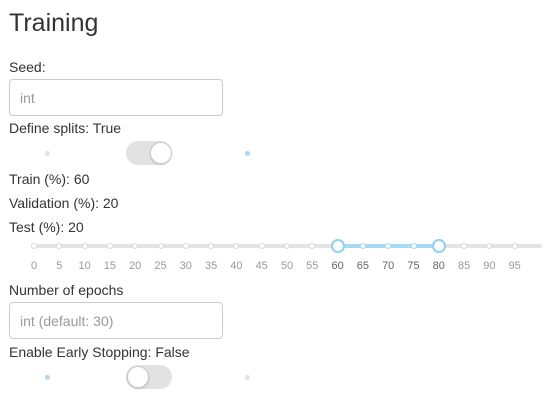  What do you see at coordinates (261, 266) in the screenshot?
I see `slider-tick-label: 45` at bounding box center [261, 266].